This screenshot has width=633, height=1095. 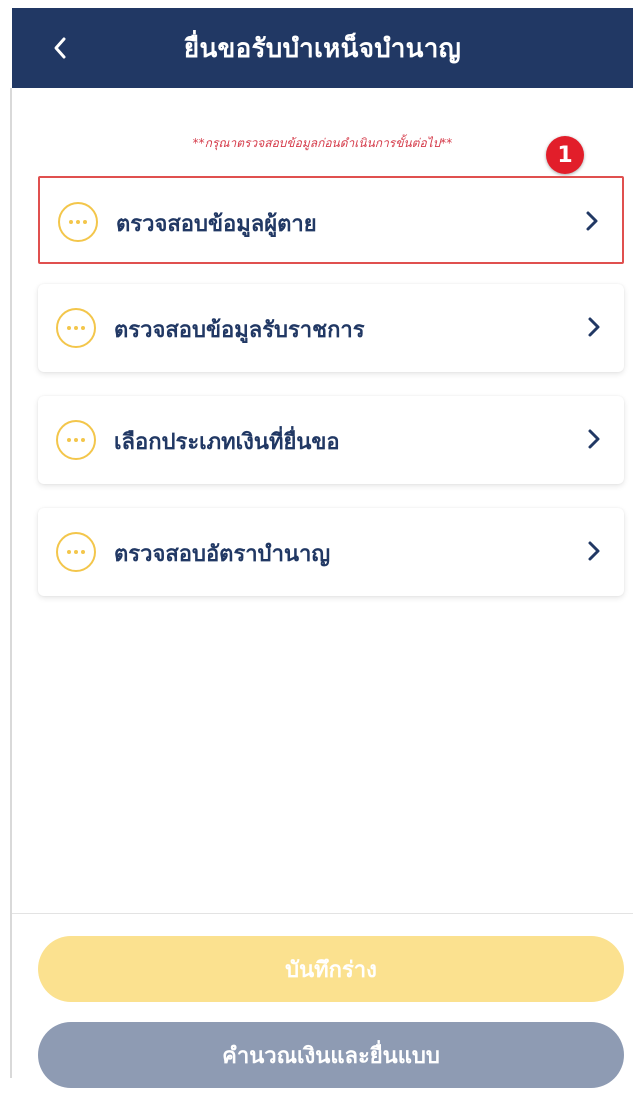 What do you see at coordinates (322, 913) in the screenshot?
I see `footer-divider` at bounding box center [322, 913].